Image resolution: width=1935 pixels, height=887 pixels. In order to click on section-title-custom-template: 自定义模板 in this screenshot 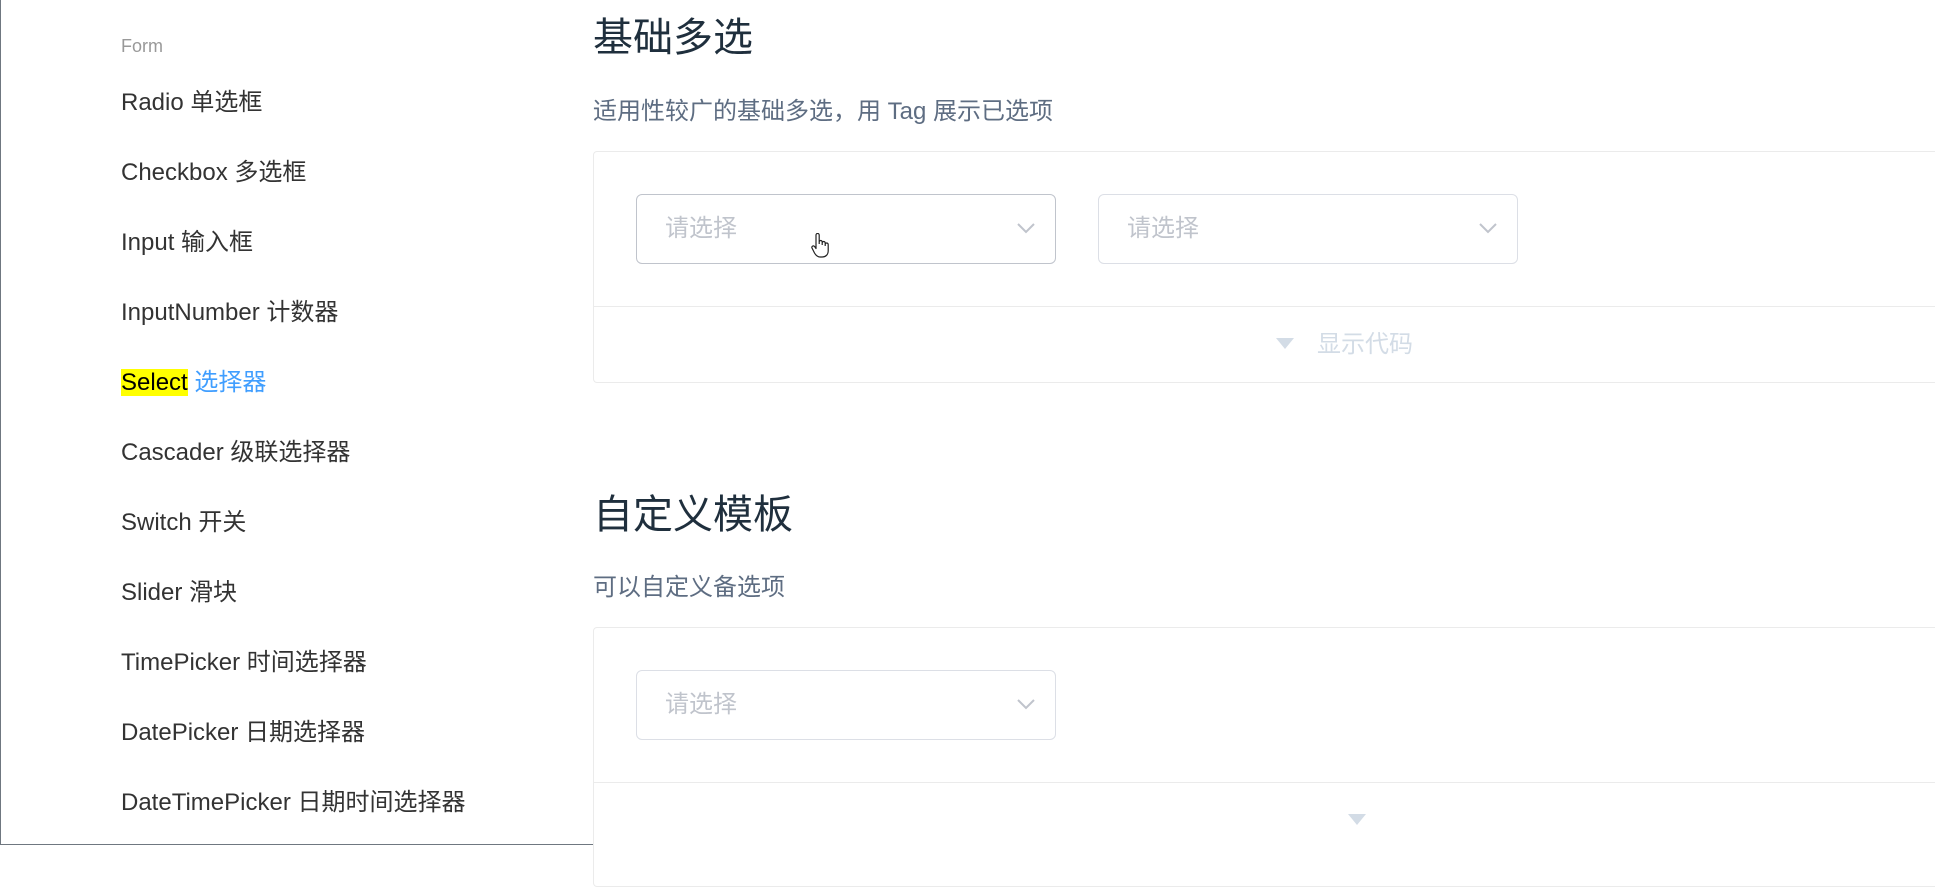, I will do `click(693, 515)`.